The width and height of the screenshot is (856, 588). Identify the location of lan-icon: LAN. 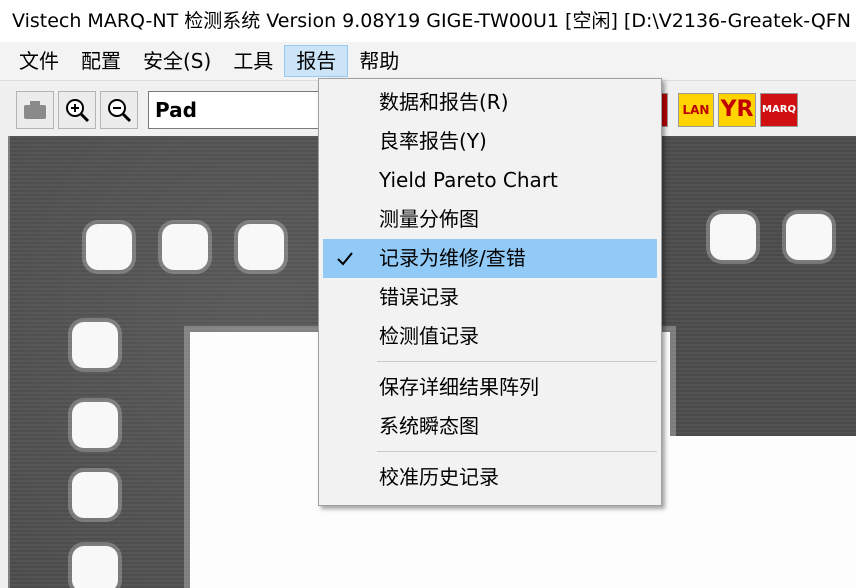
(696, 110).